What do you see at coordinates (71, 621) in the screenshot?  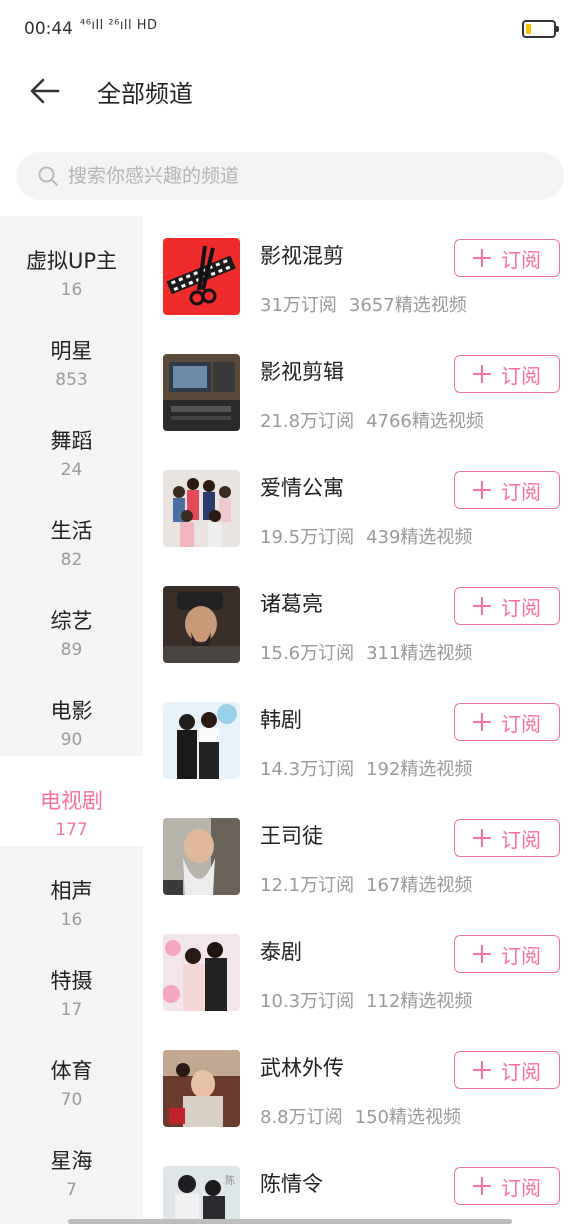 I see `sidebar-item-variety: 综艺 89` at bounding box center [71, 621].